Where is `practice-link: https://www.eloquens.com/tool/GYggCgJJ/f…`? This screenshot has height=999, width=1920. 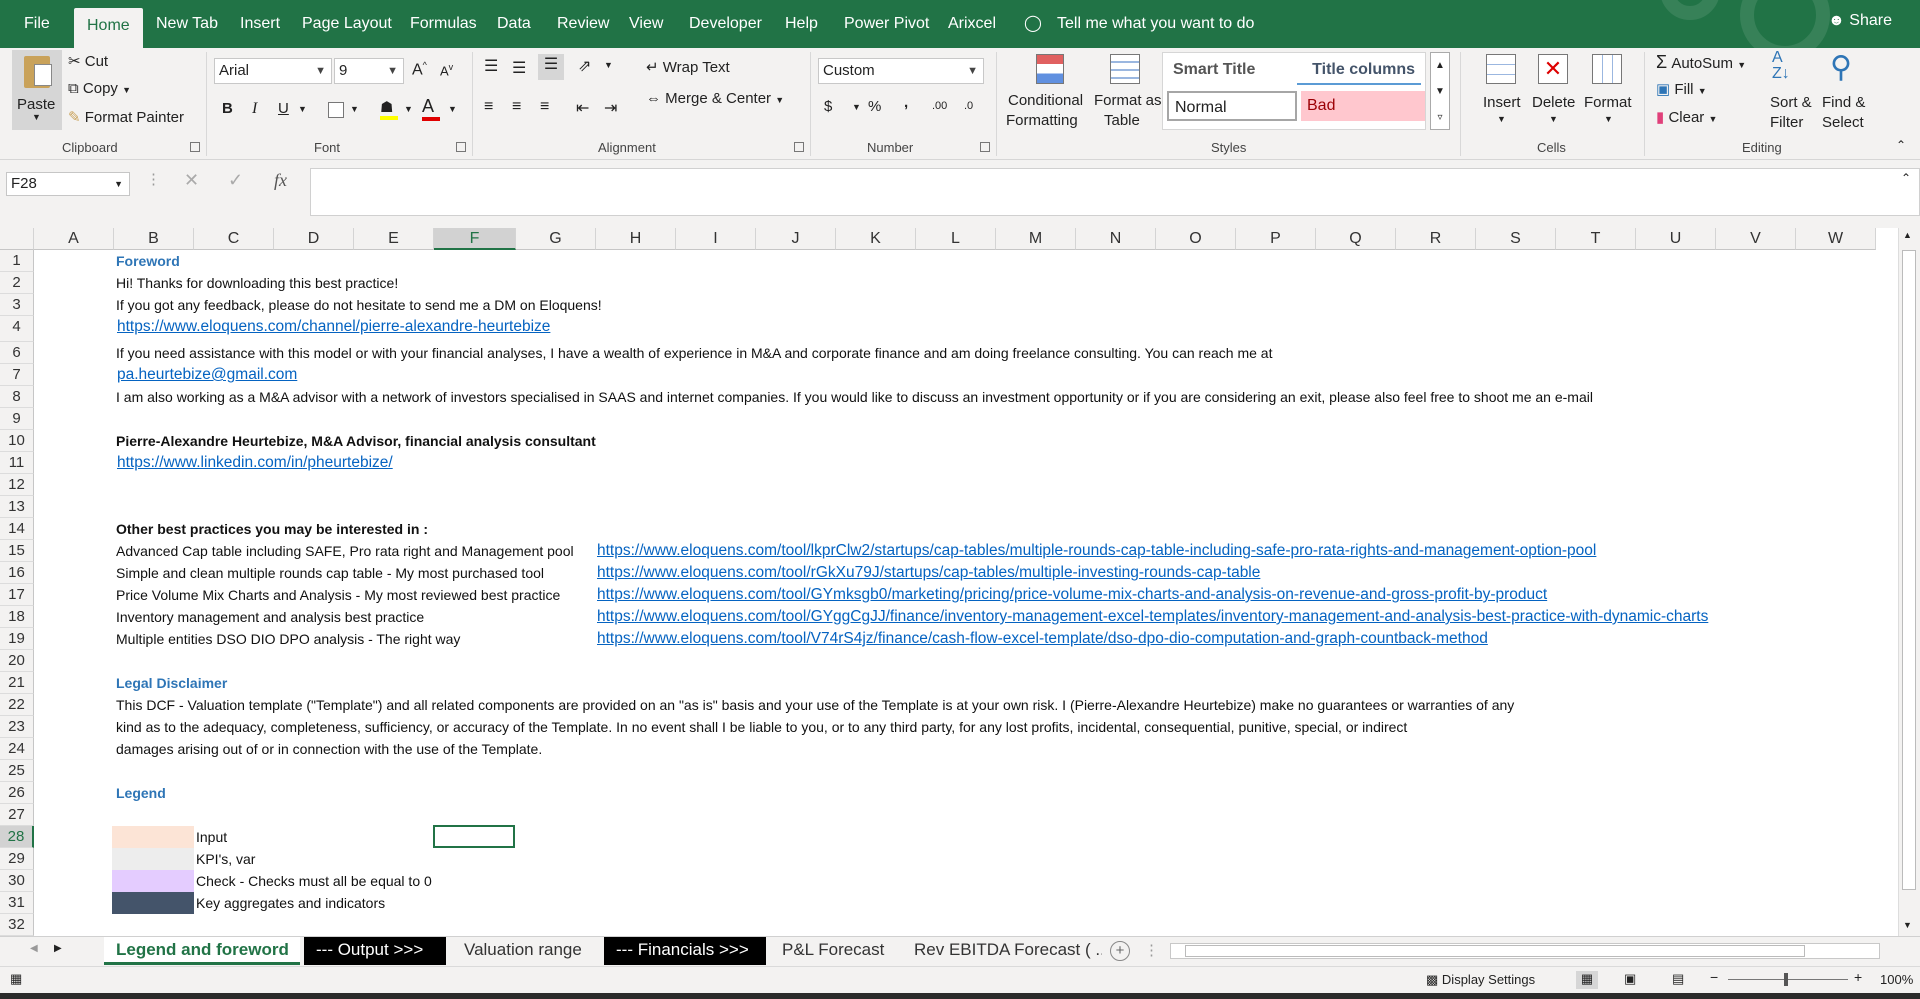
practice-link: https://www.eloquens.com/tool/GYggCgJJ/f… is located at coordinates (1152, 617).